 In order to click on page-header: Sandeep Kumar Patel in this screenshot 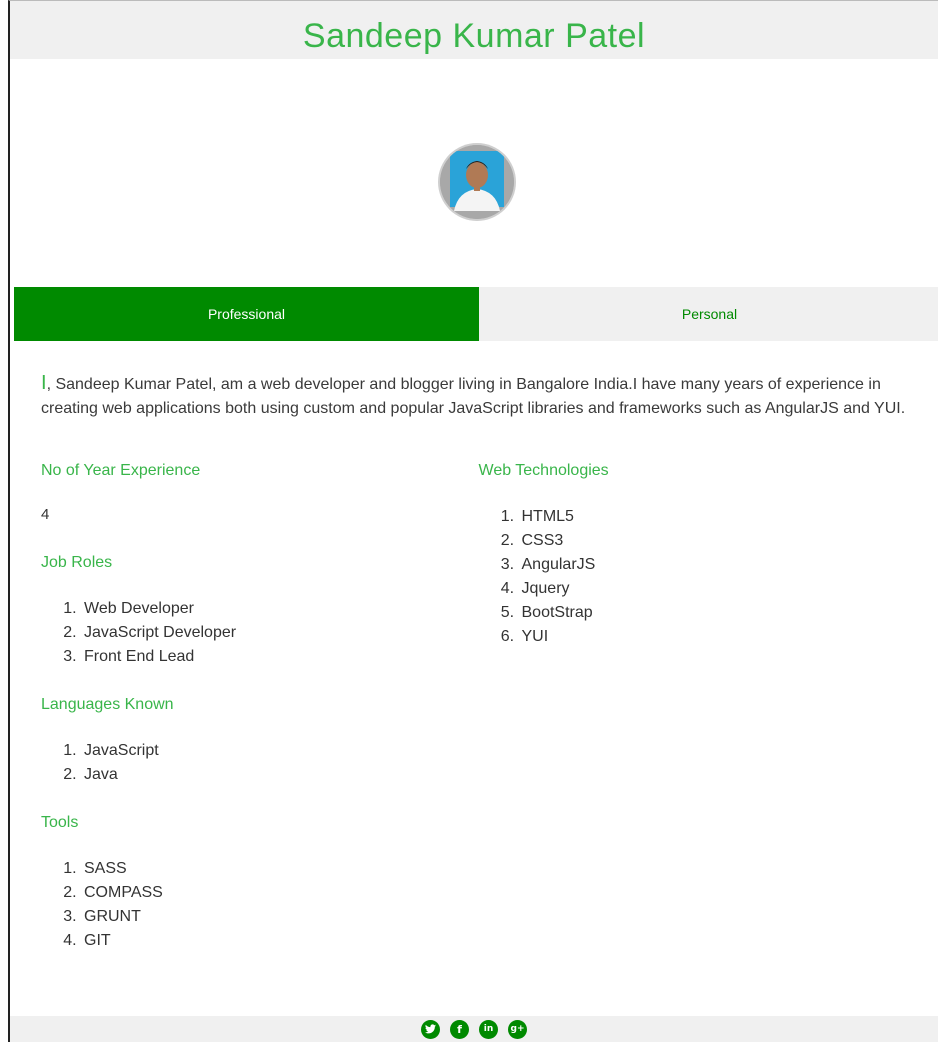, I will do `click(474, 30)`.